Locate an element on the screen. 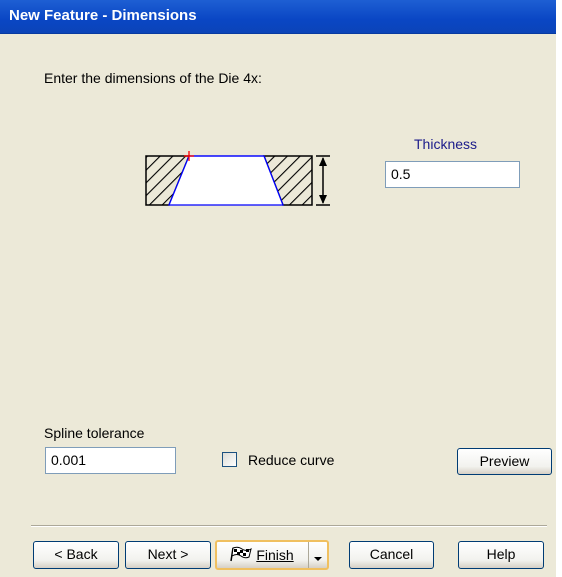 The image size is (562, 577). instruction-text: Enter the dimensions of the Die 4x: is located at coordinates (153, 78).